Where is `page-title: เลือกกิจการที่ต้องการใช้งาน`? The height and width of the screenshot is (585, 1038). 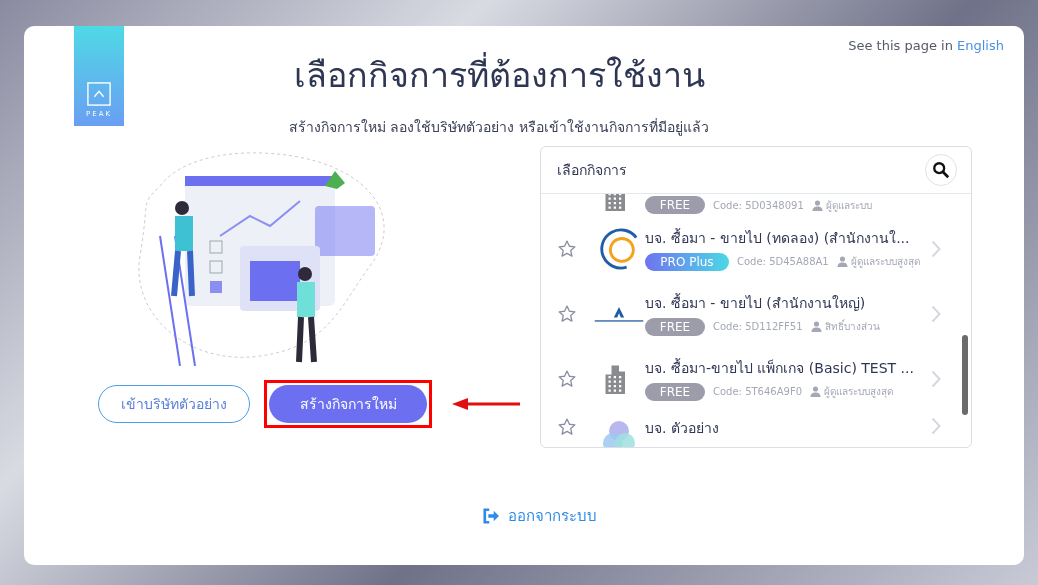 page-title: เลือกกิจการที่ต้องการใช้งาน is located at coordinates (499, 75).